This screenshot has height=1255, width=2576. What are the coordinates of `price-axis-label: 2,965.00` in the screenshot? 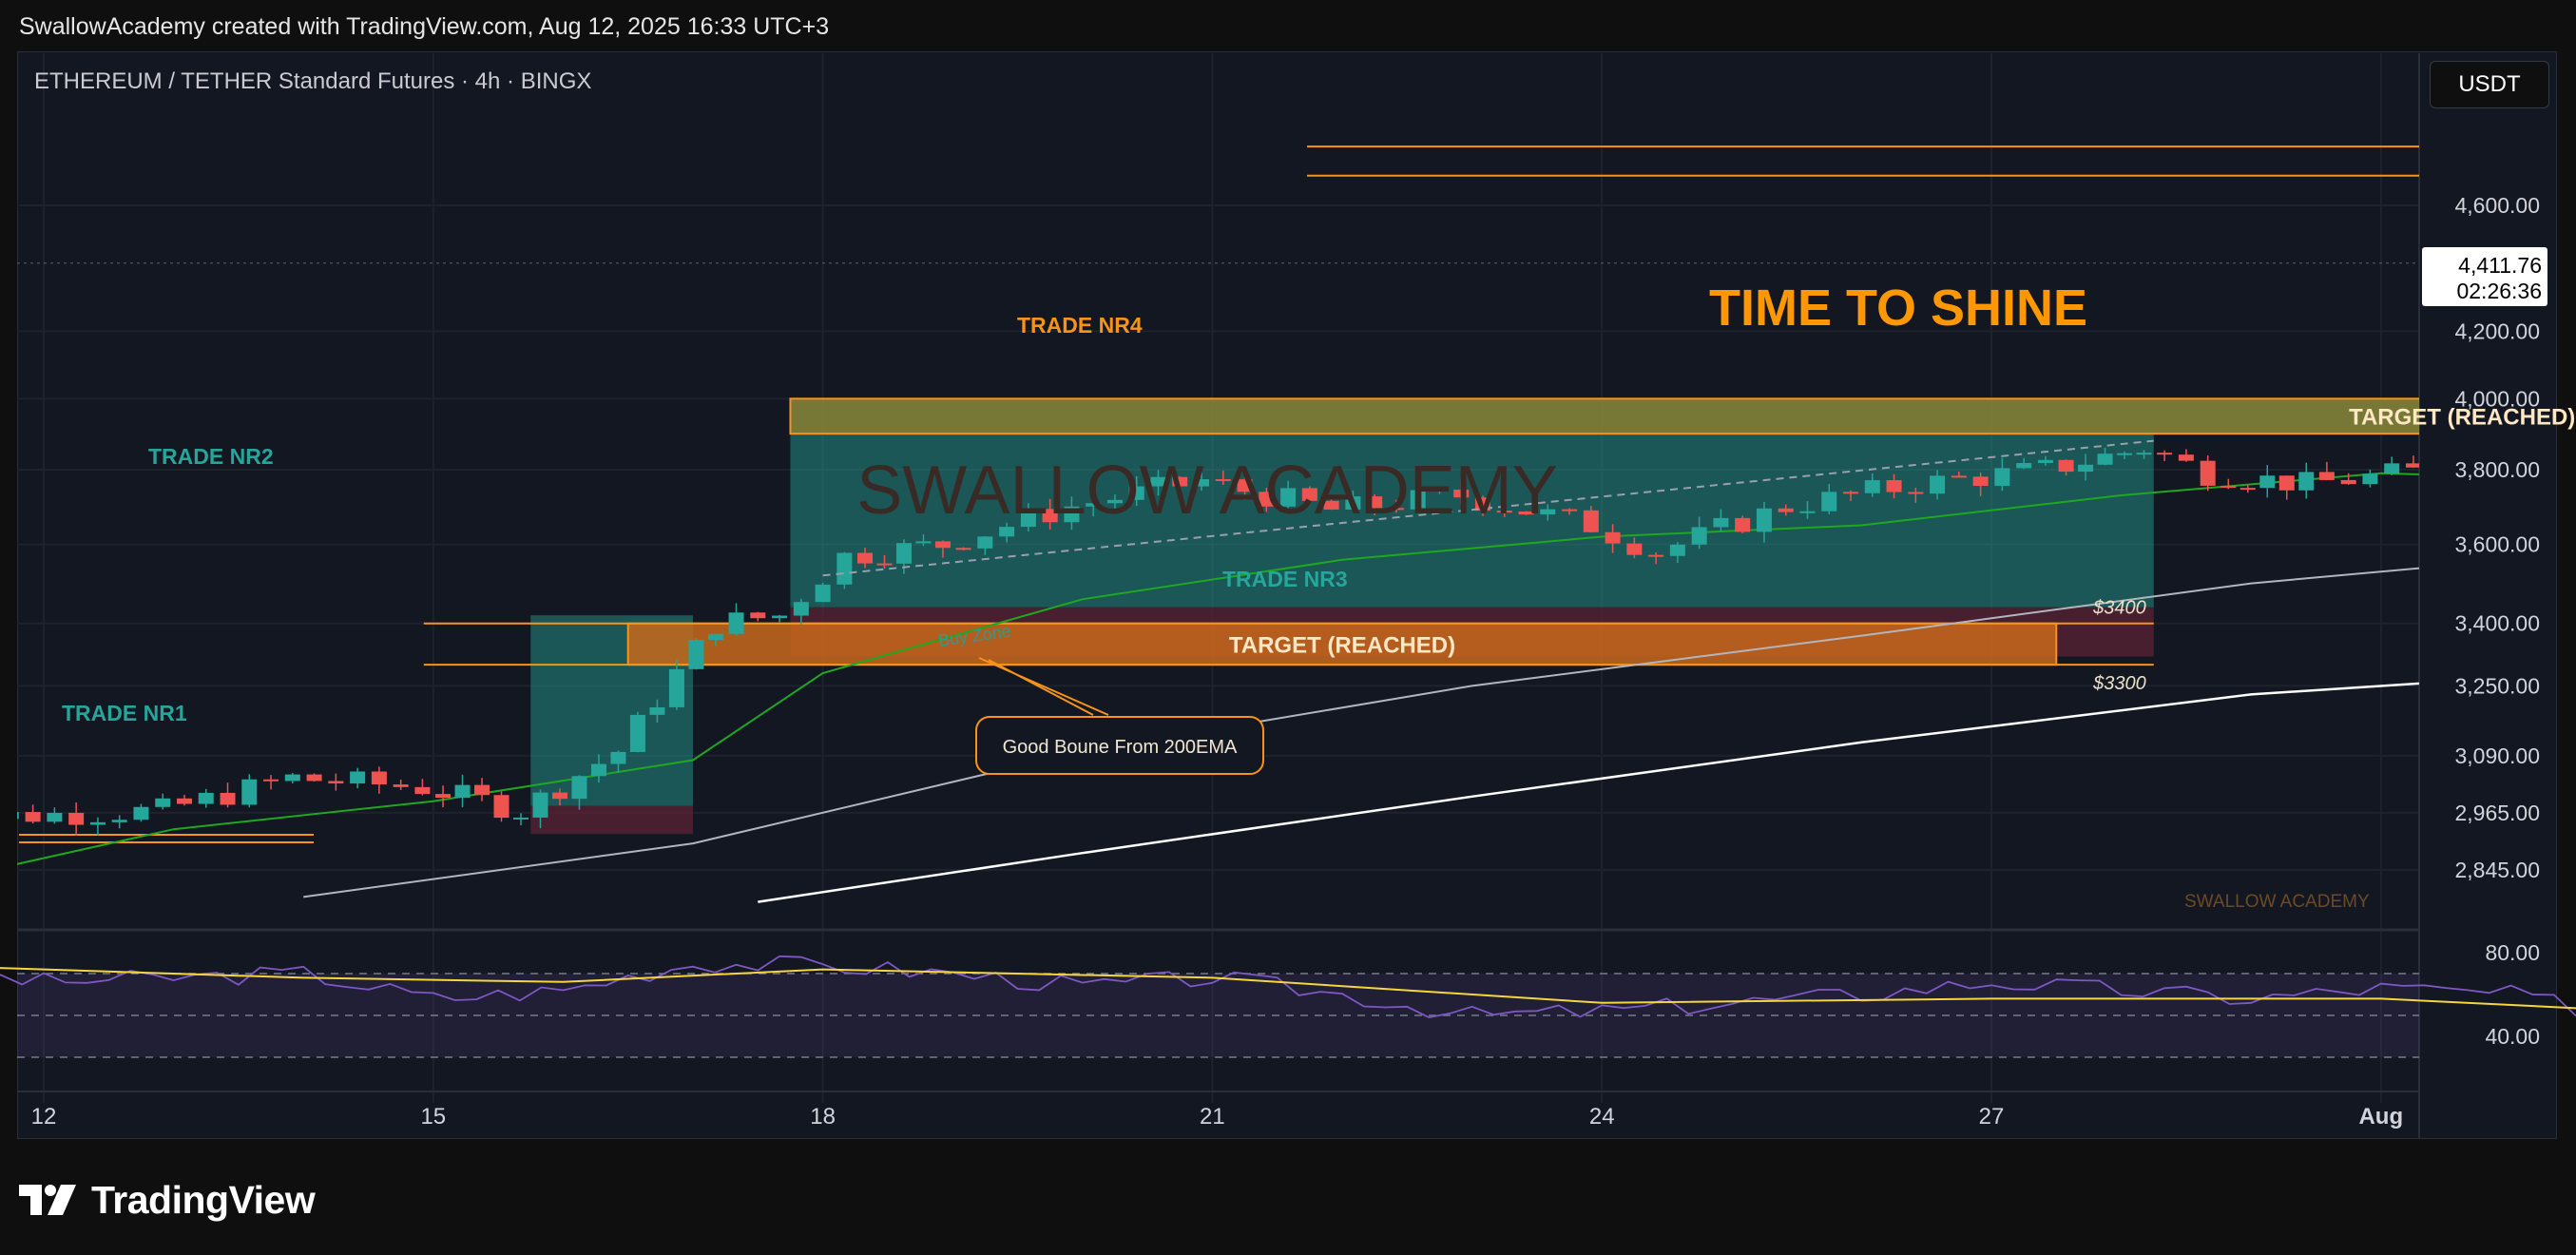 It's located at (2497, 813).